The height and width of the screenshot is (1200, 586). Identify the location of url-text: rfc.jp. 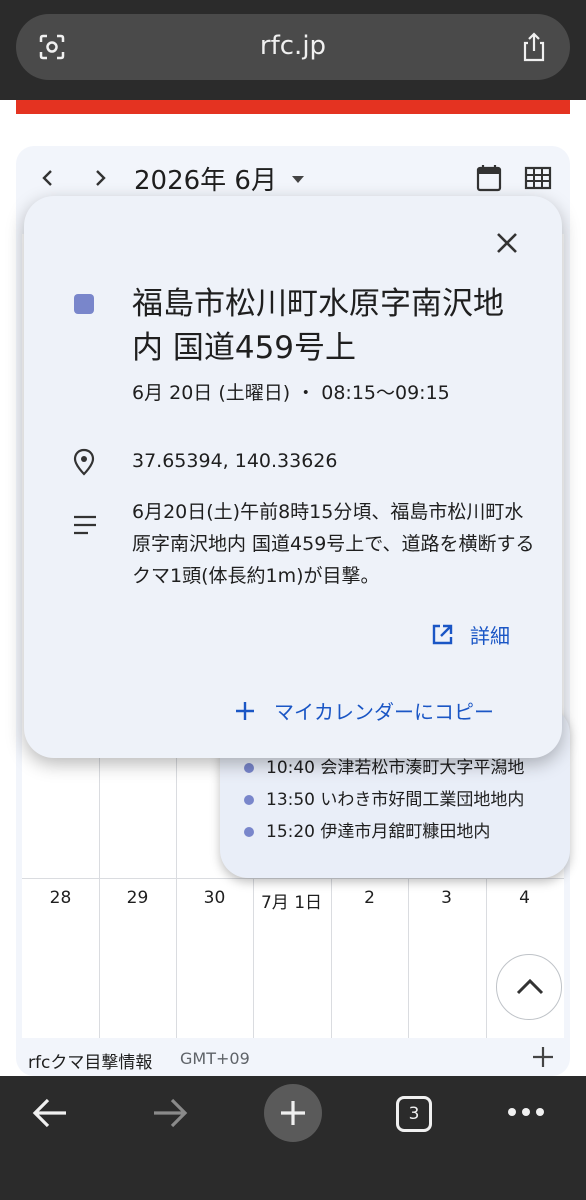
(293, 46).